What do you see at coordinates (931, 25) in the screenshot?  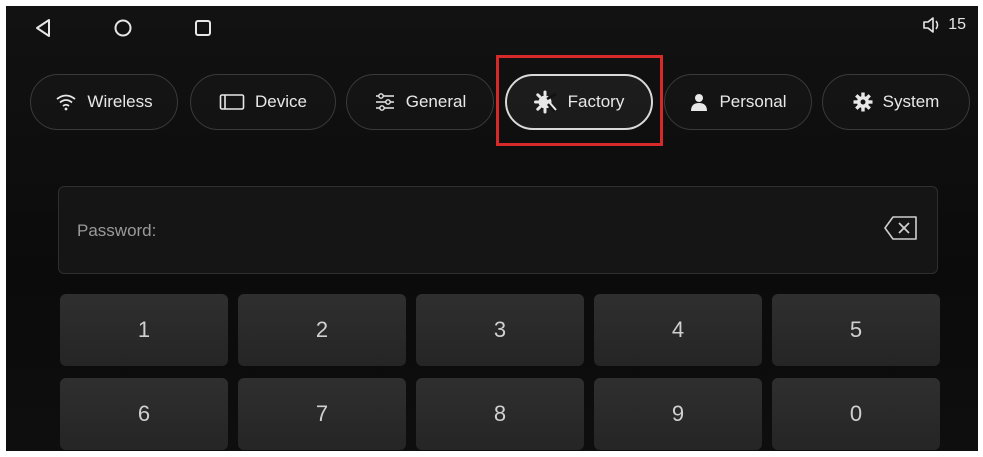 I see `speaker-icon` at bounding box center [931, 25].